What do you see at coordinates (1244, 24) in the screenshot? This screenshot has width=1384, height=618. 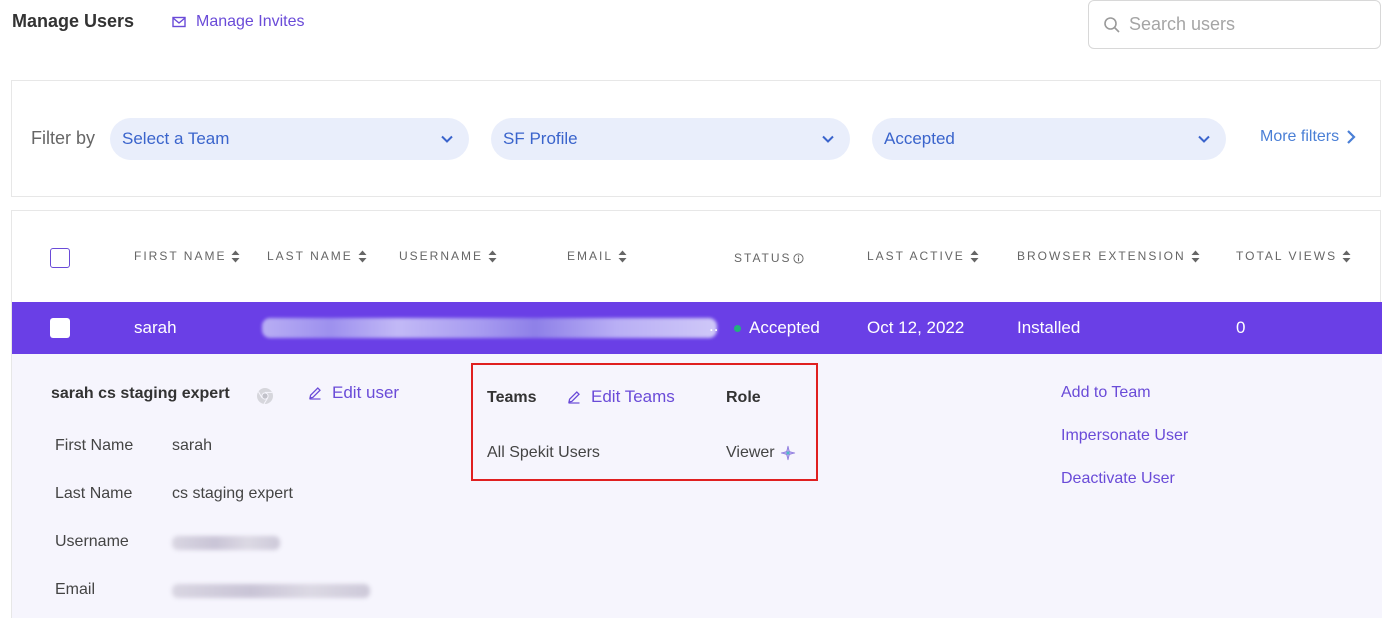 I see `search-input` at bounding box center [1244, 24].